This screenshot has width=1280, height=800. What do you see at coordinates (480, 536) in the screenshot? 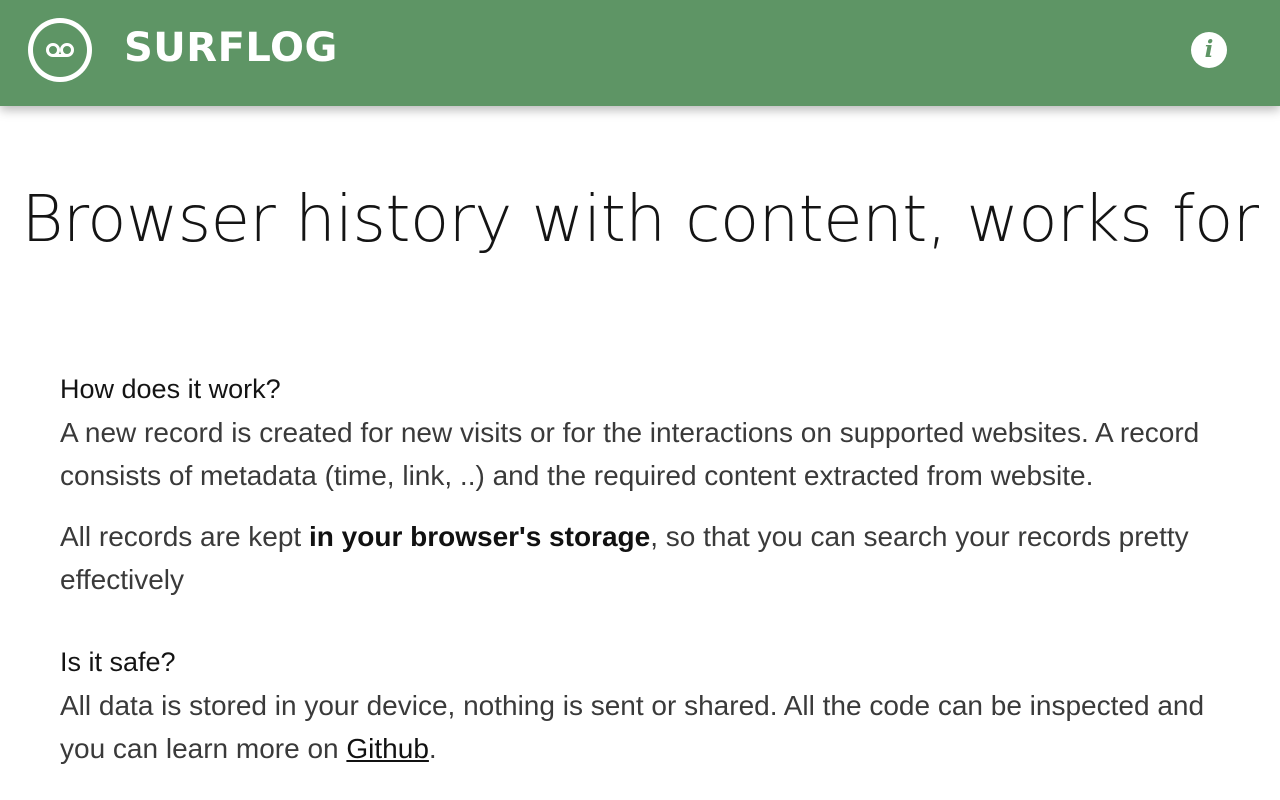
I see `storage-emphasis: in your browser's storage` at bounding box center [480, 536].